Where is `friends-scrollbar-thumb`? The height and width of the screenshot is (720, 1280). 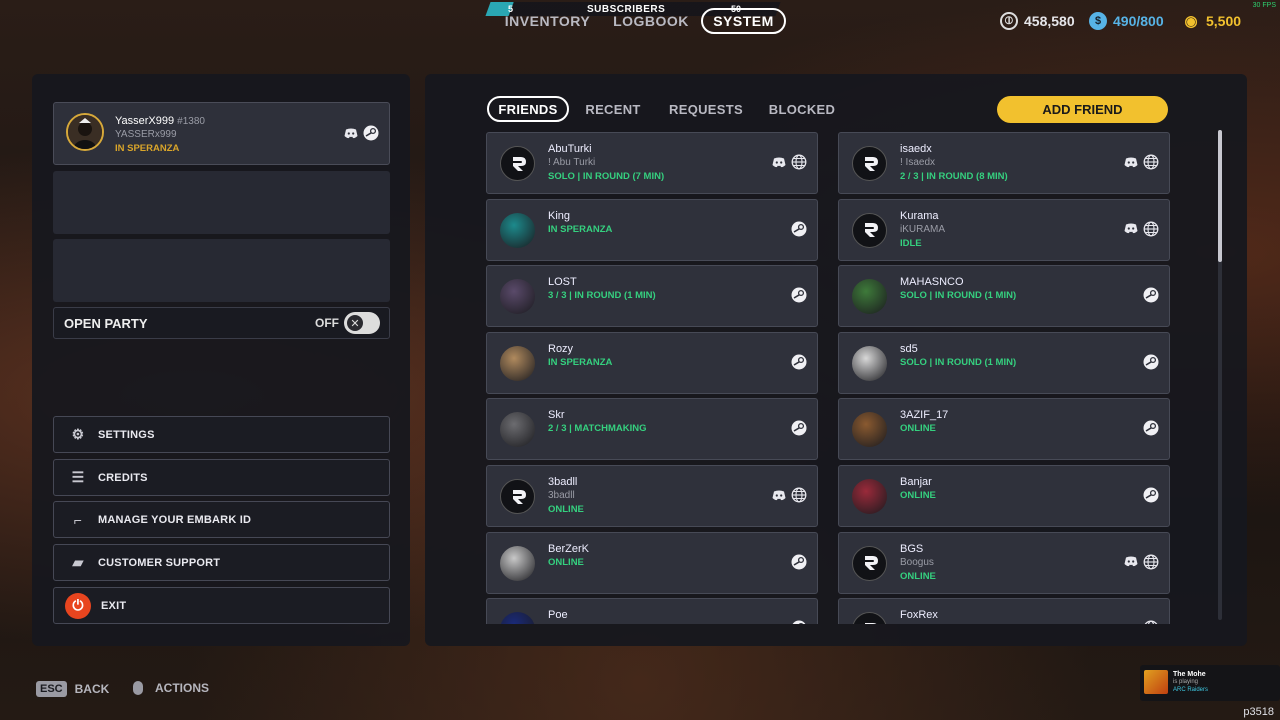
friends-scrollbar-thumb is located at coordinates (1220, 196).